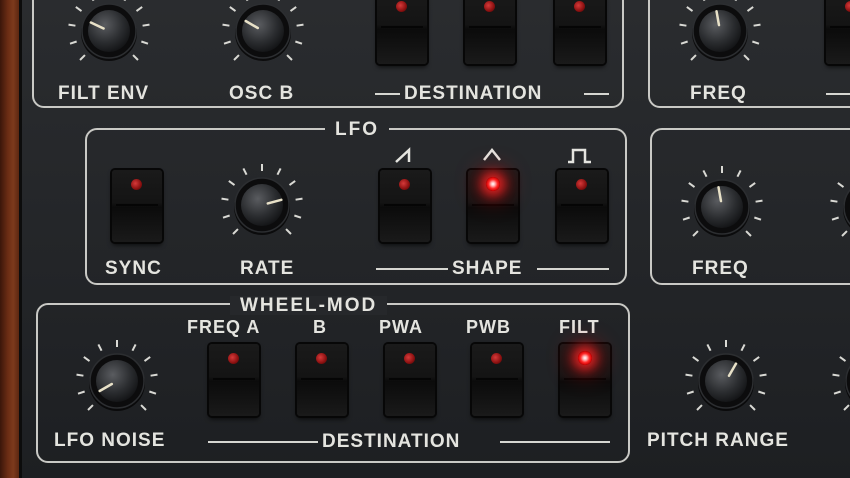 Image resolution: width=850 pixels, height=478 pixels. What do you see at coordinates (262, 93) in the screenshot?
I see `osc-b-label: OSC B` at bounding box center [262, 93].